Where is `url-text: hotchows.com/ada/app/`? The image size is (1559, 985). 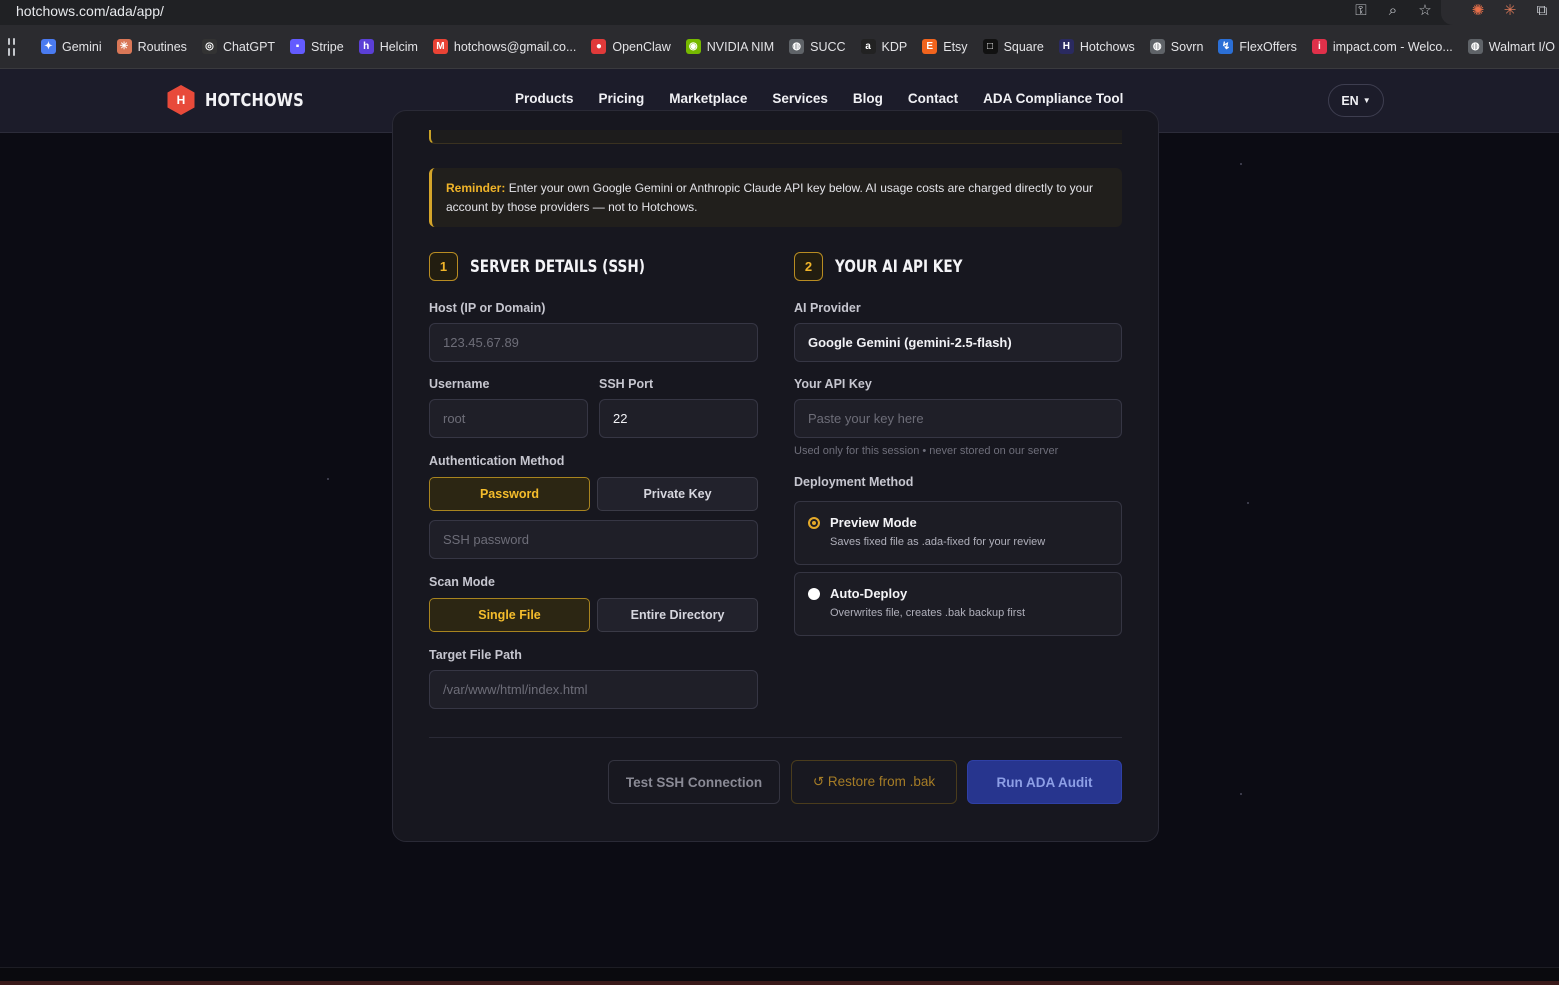 url-text: hotchows.com/ada/app/ is located at coordinates (90, 11).